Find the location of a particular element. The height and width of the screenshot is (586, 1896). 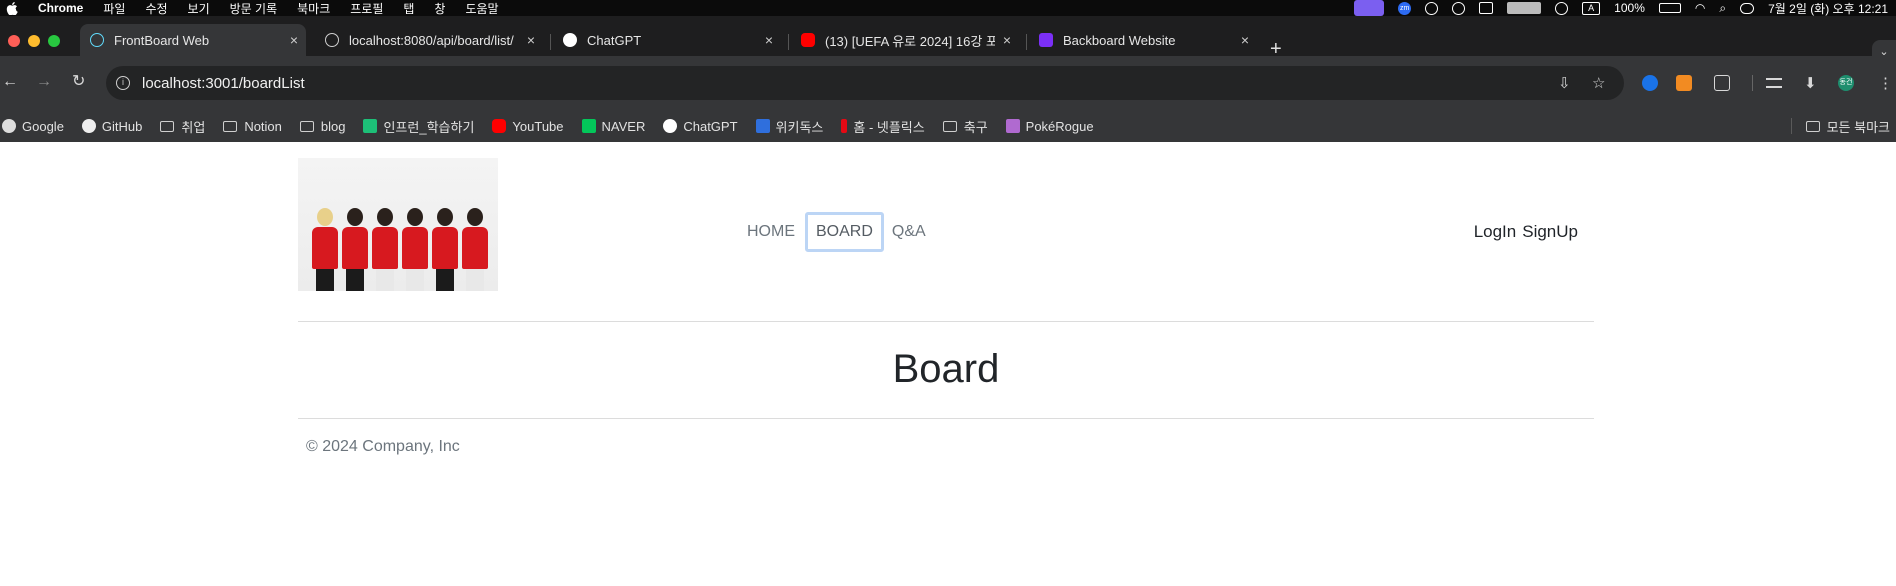

bookmark-folder-notion: Notion is located at coordinates (252, 126).